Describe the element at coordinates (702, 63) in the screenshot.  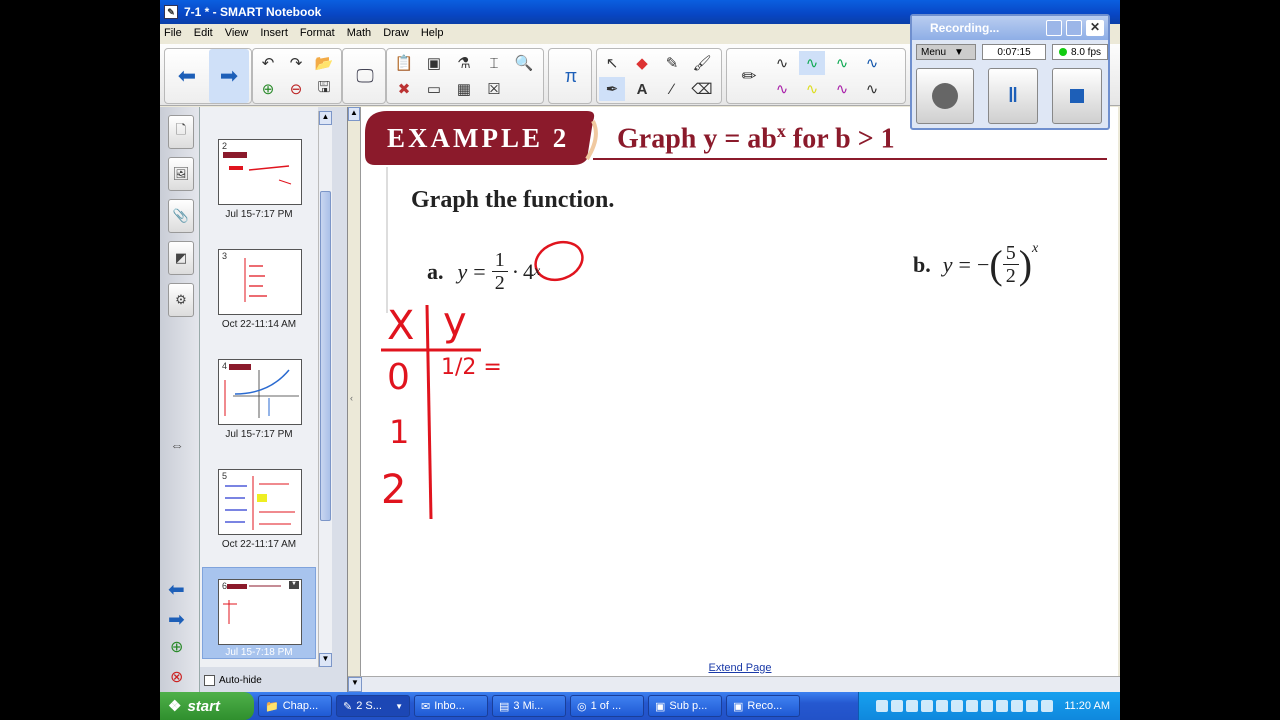
I see `fill-icon: 🖌` at that location.